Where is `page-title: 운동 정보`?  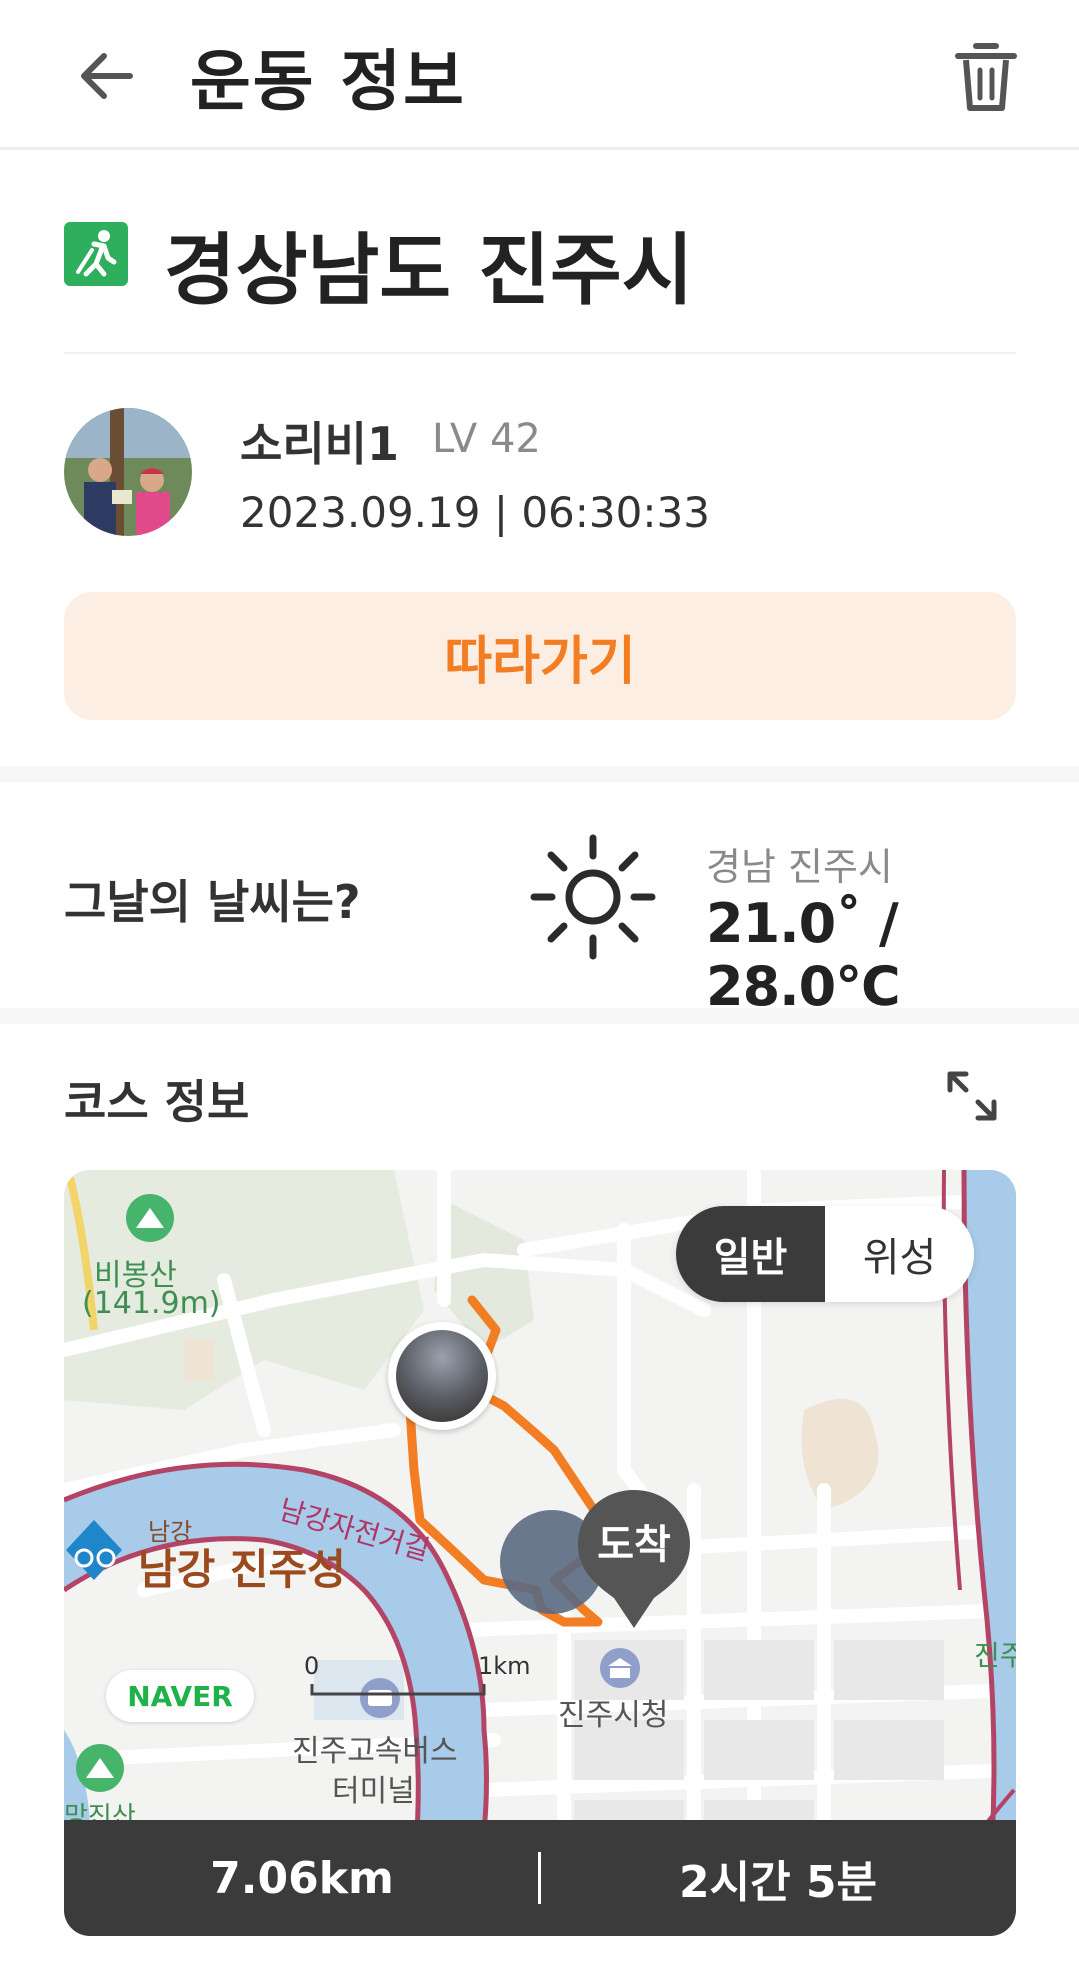 page-title: 운동 정보 is located at coordinates (328, 81).